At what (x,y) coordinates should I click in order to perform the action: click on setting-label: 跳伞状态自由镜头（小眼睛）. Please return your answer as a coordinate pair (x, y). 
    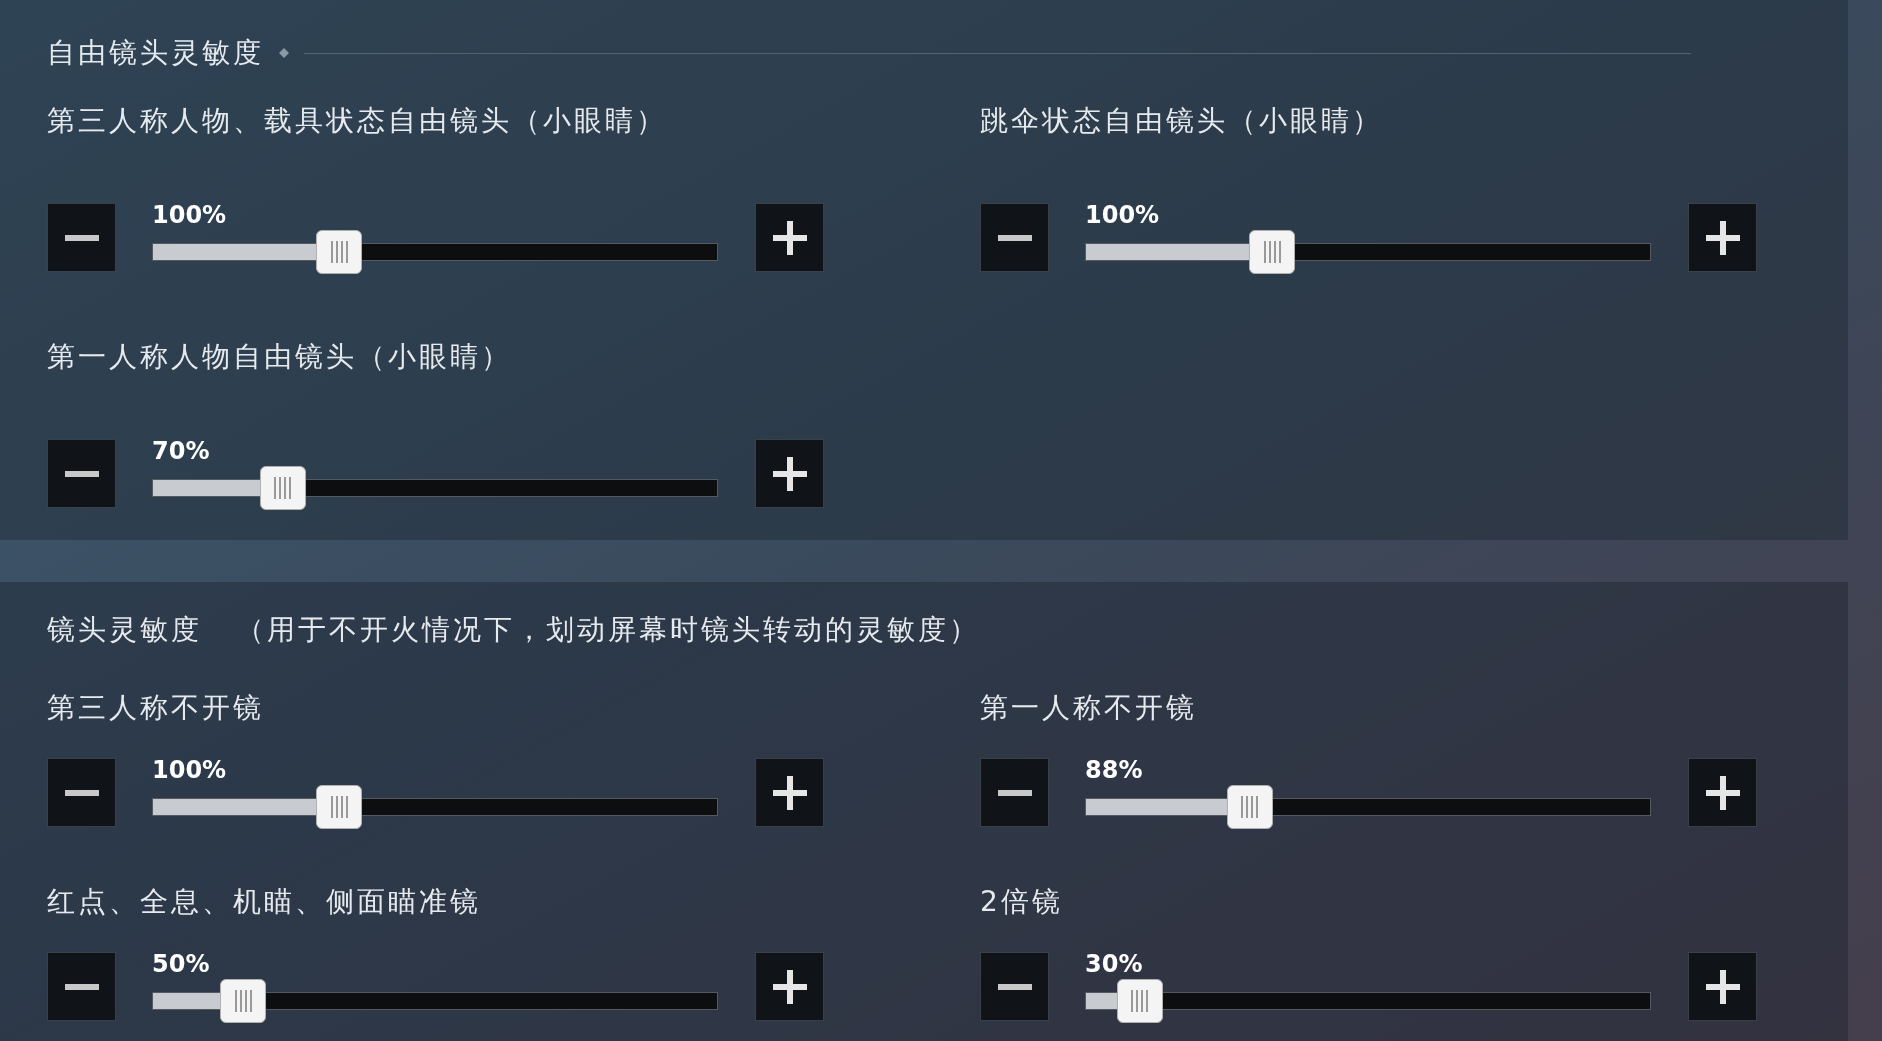
    Looking at the image, I should click on (1182, 121).